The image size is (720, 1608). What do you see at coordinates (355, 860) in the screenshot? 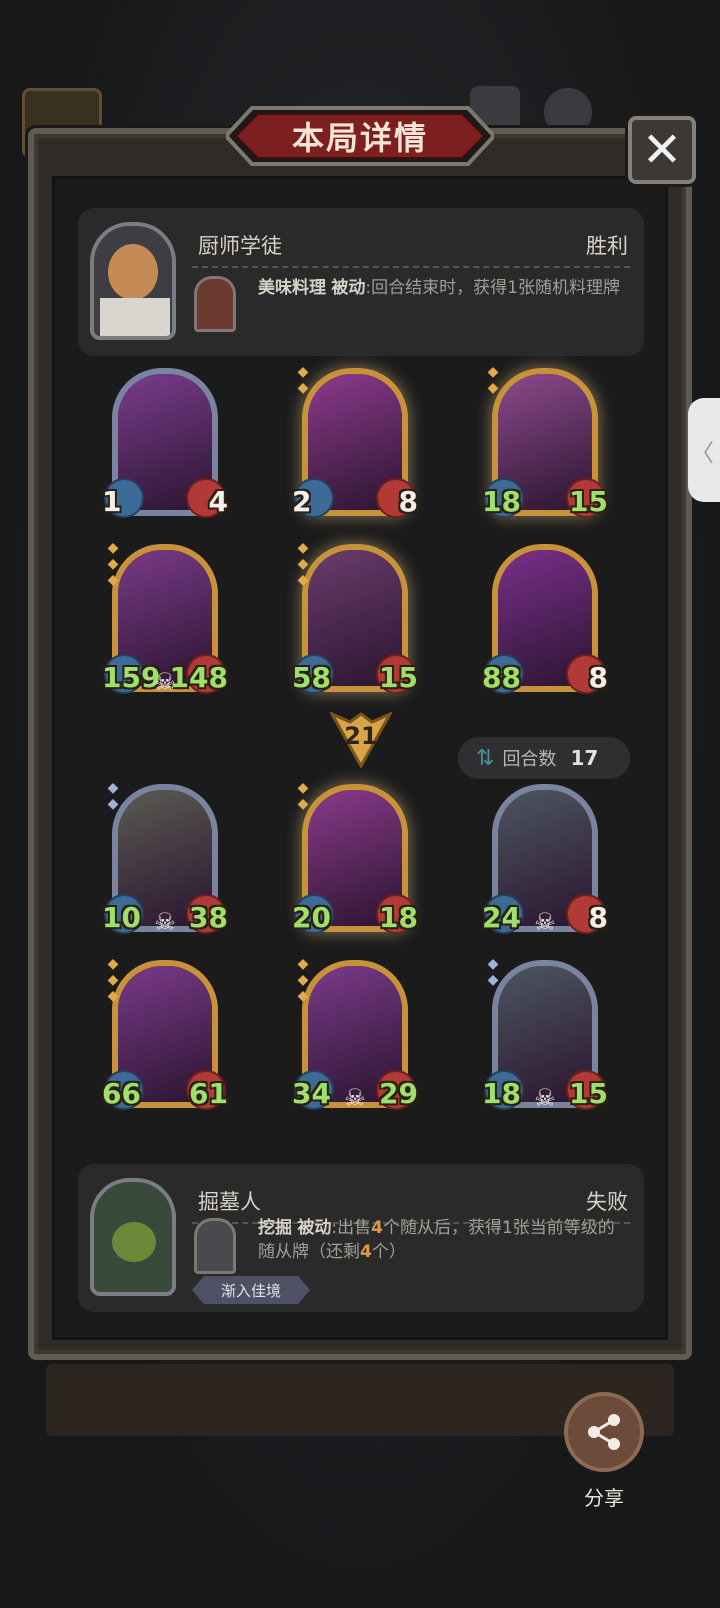
I see `minion-card: ◆◆ 20 18` at bounding box center [355, 860].